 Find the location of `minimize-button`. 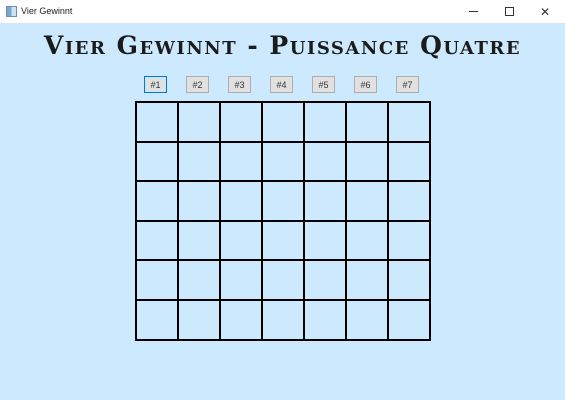

minimize-button is located at coordinates (473, 11).